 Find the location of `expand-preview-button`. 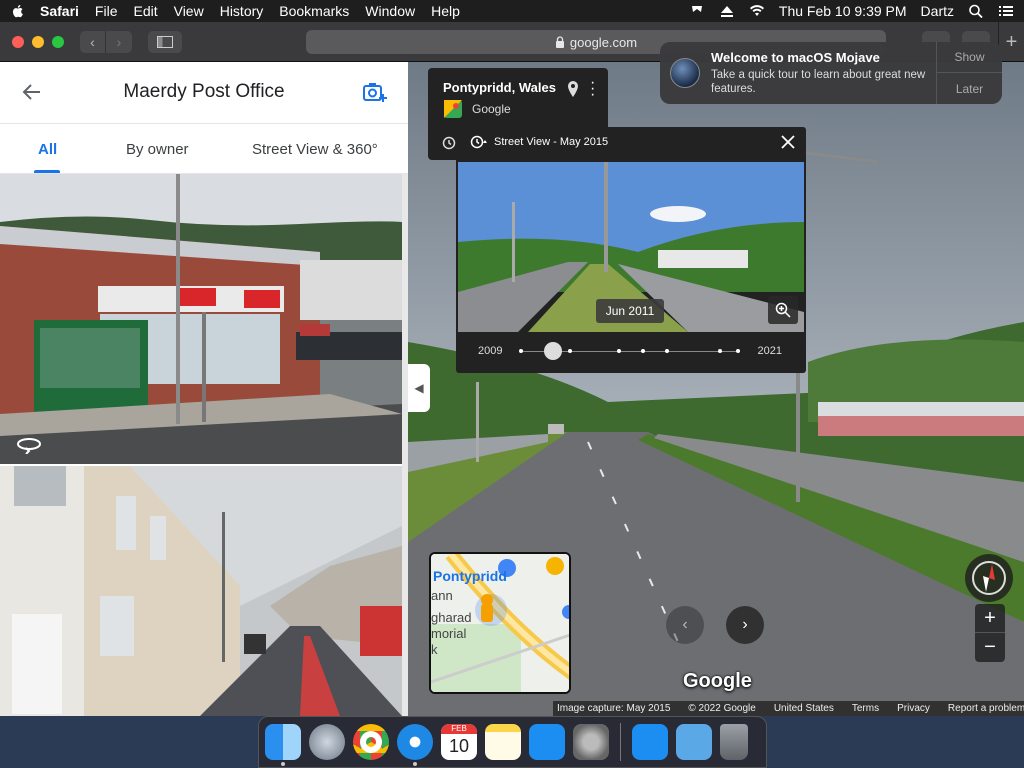

expand-preview-button is located at coordinates (783, 310).